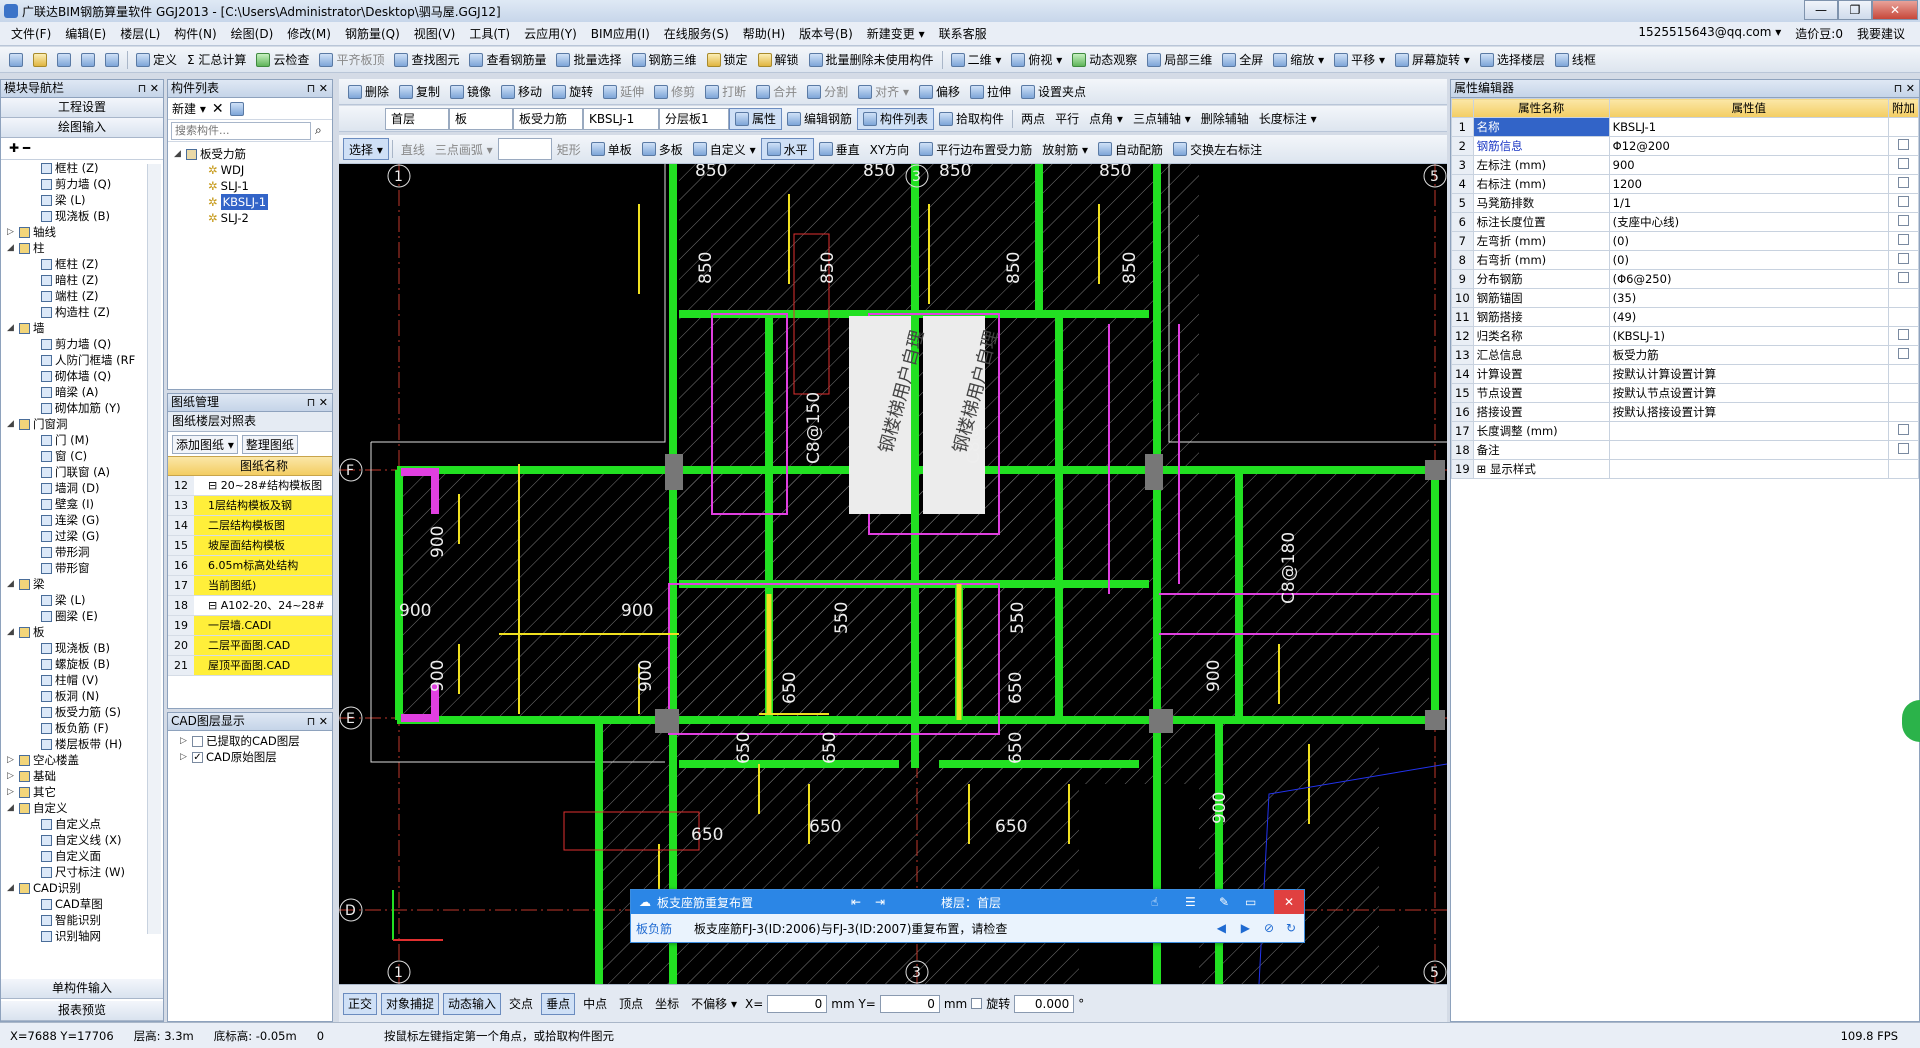 The image size is (1920, 1048). What do you see at coordinates (282, 60) in the screenshot?
I see `cloud-check-button: 云检查` at bounding box center [282, 60].